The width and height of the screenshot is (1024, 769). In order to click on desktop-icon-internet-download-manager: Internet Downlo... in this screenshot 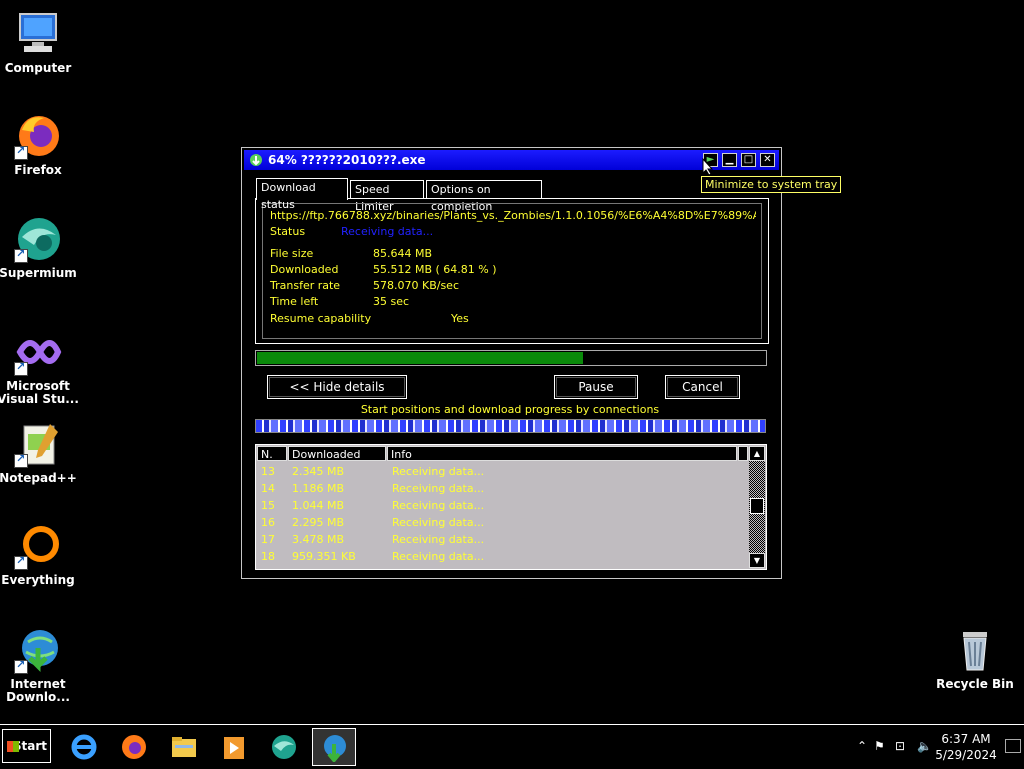, I will do `click(40, 665)`.